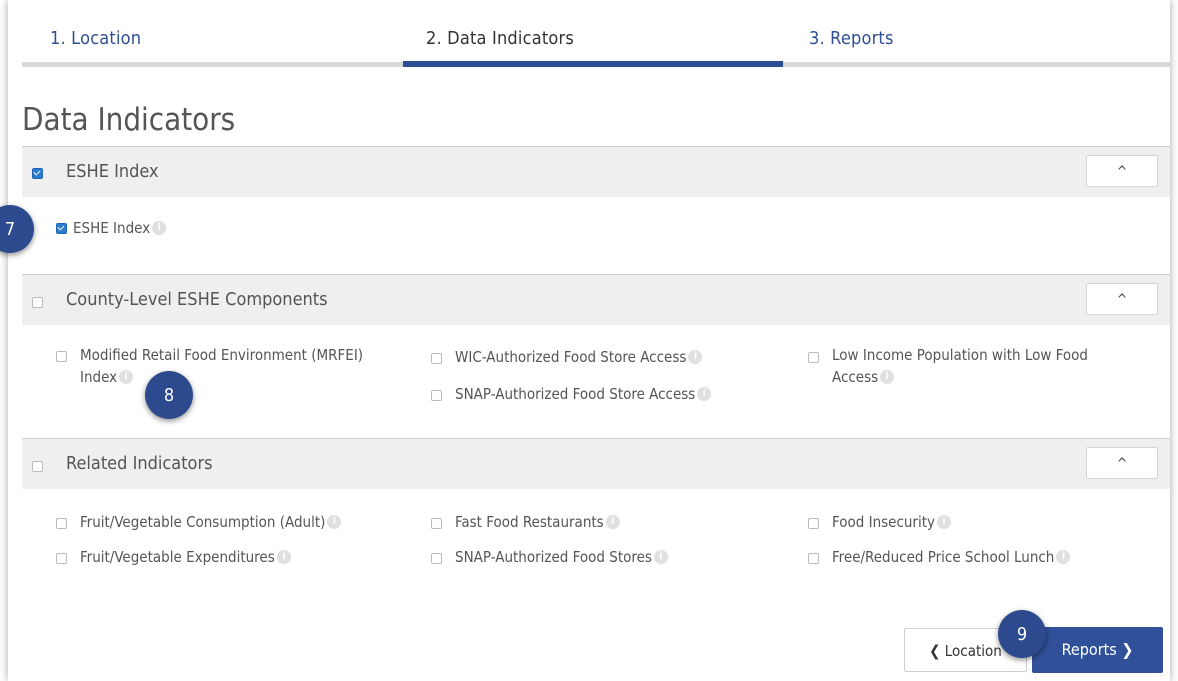 The height and width of the screenshot is (681, 1178). Describe the element at coordinates (593, 64) in the screenshot. I see `tab-underline-active` at that location.